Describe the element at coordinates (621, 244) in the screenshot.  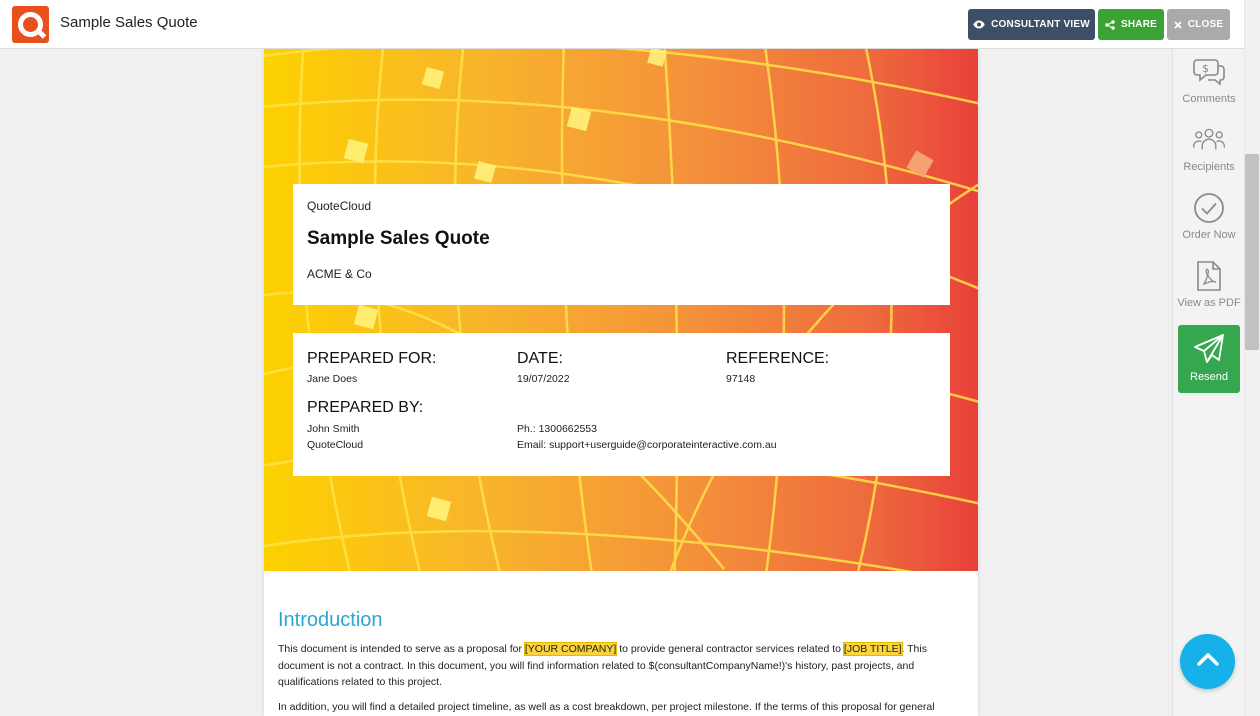
I see `title-card: QuoteCloud Sample Sales Quote ACME & Co` at that location.